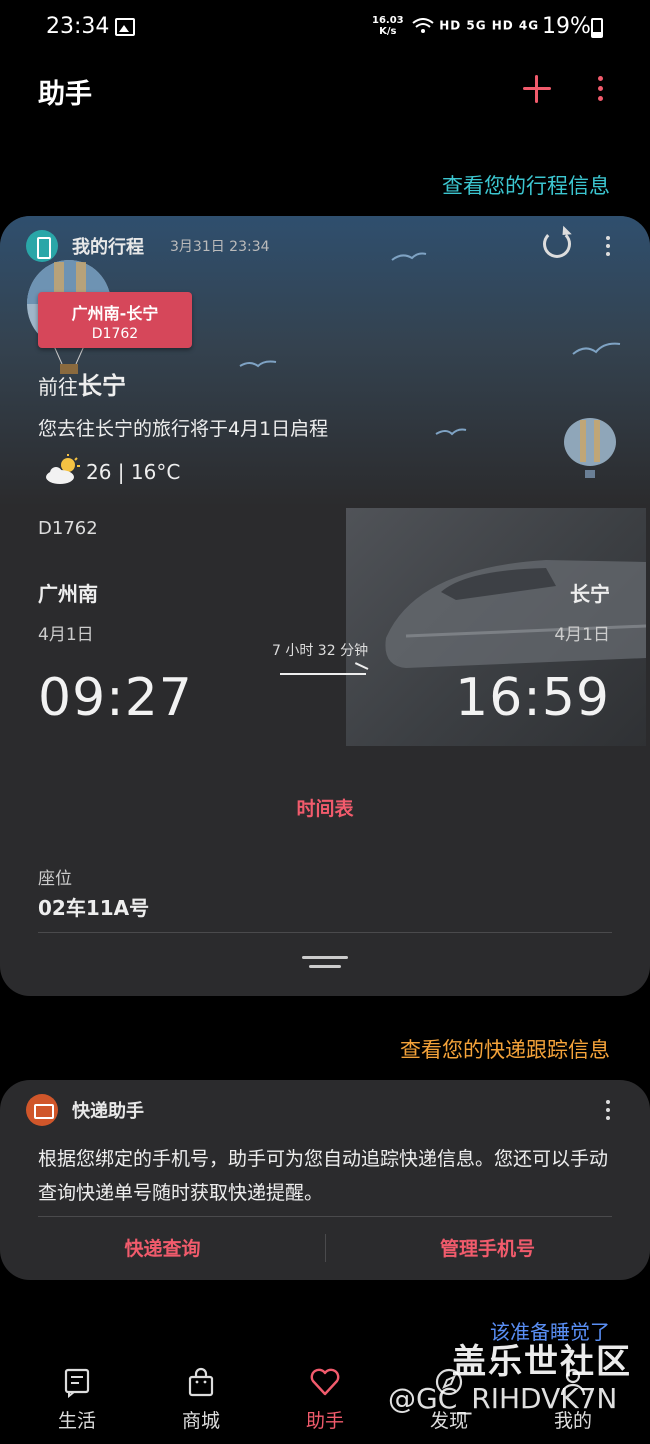 The height and width of the screenshot is (1444, 650). What do you see at coordinates (125, 27) in the screenshot?
I see `gallery-notification-icon` at bounding box center [125, 27].